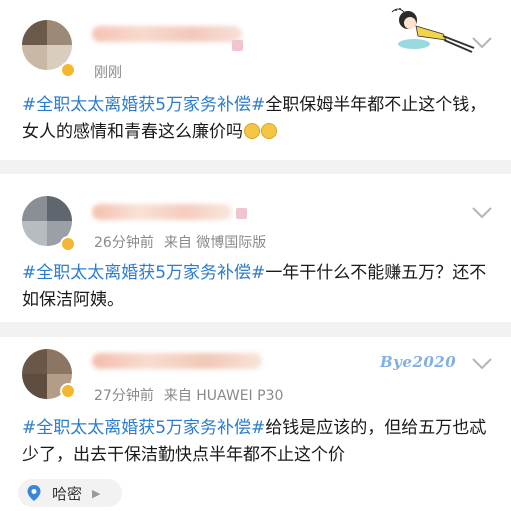  Describe the element at coordinates (124, 396) in the screenshot. I see `post-time: 27分钟前` at that location.